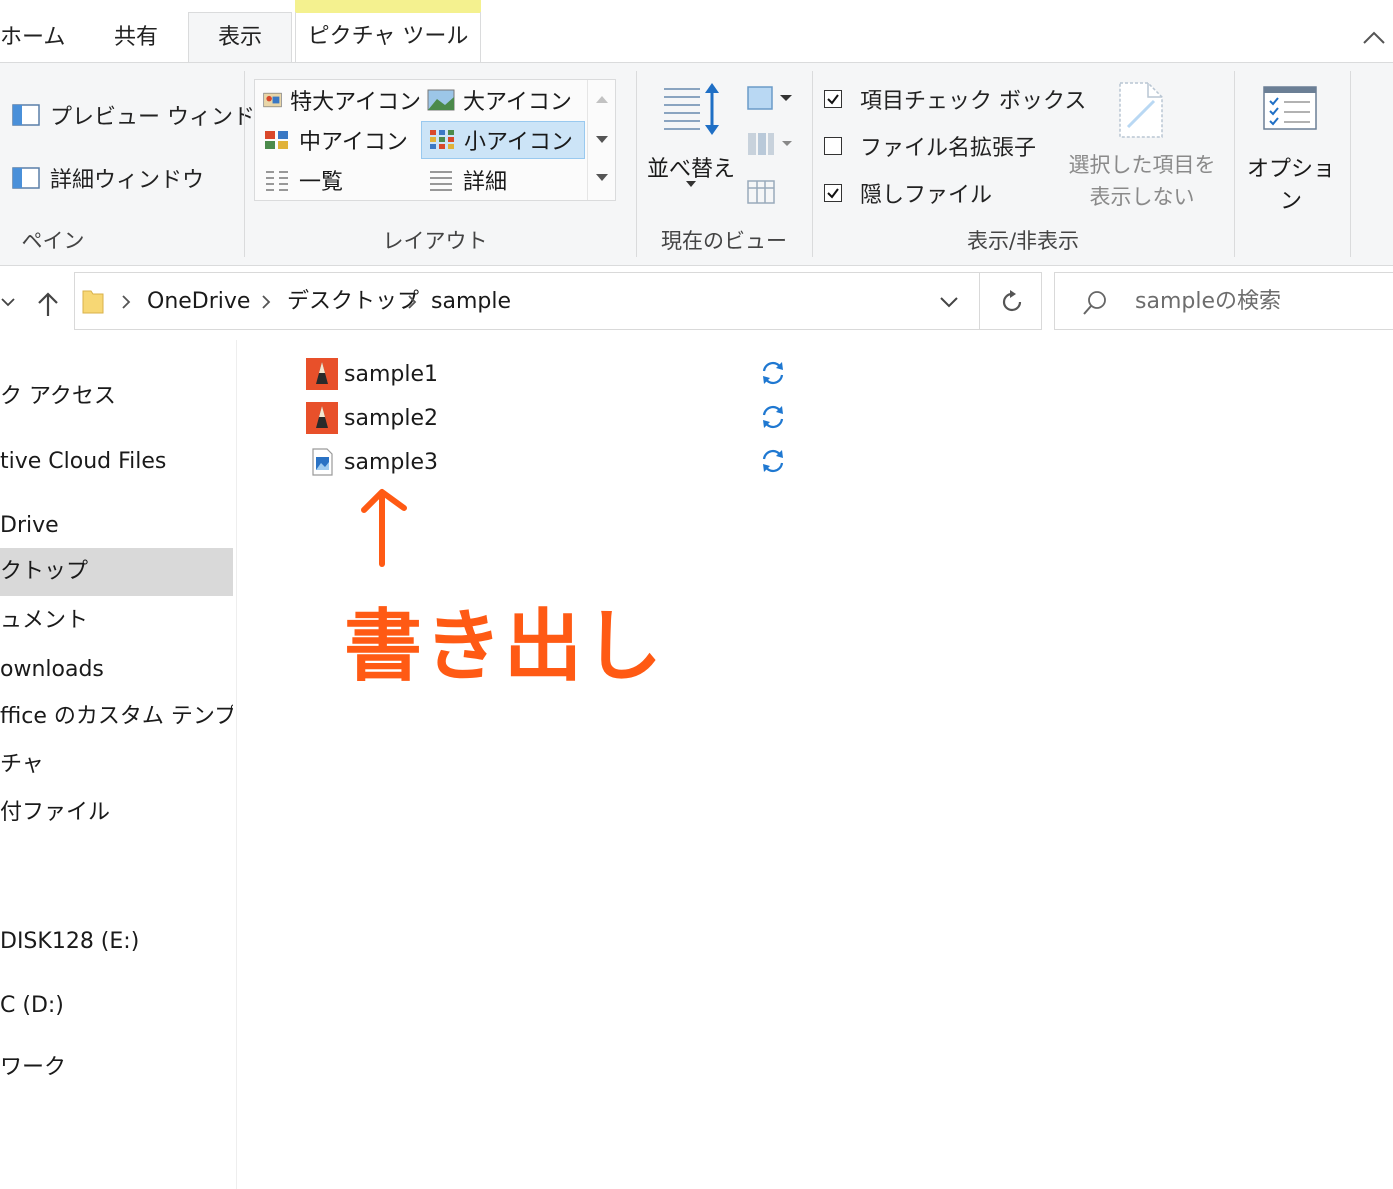  I want to click on gallery-scrollbar, so click(601, 140).